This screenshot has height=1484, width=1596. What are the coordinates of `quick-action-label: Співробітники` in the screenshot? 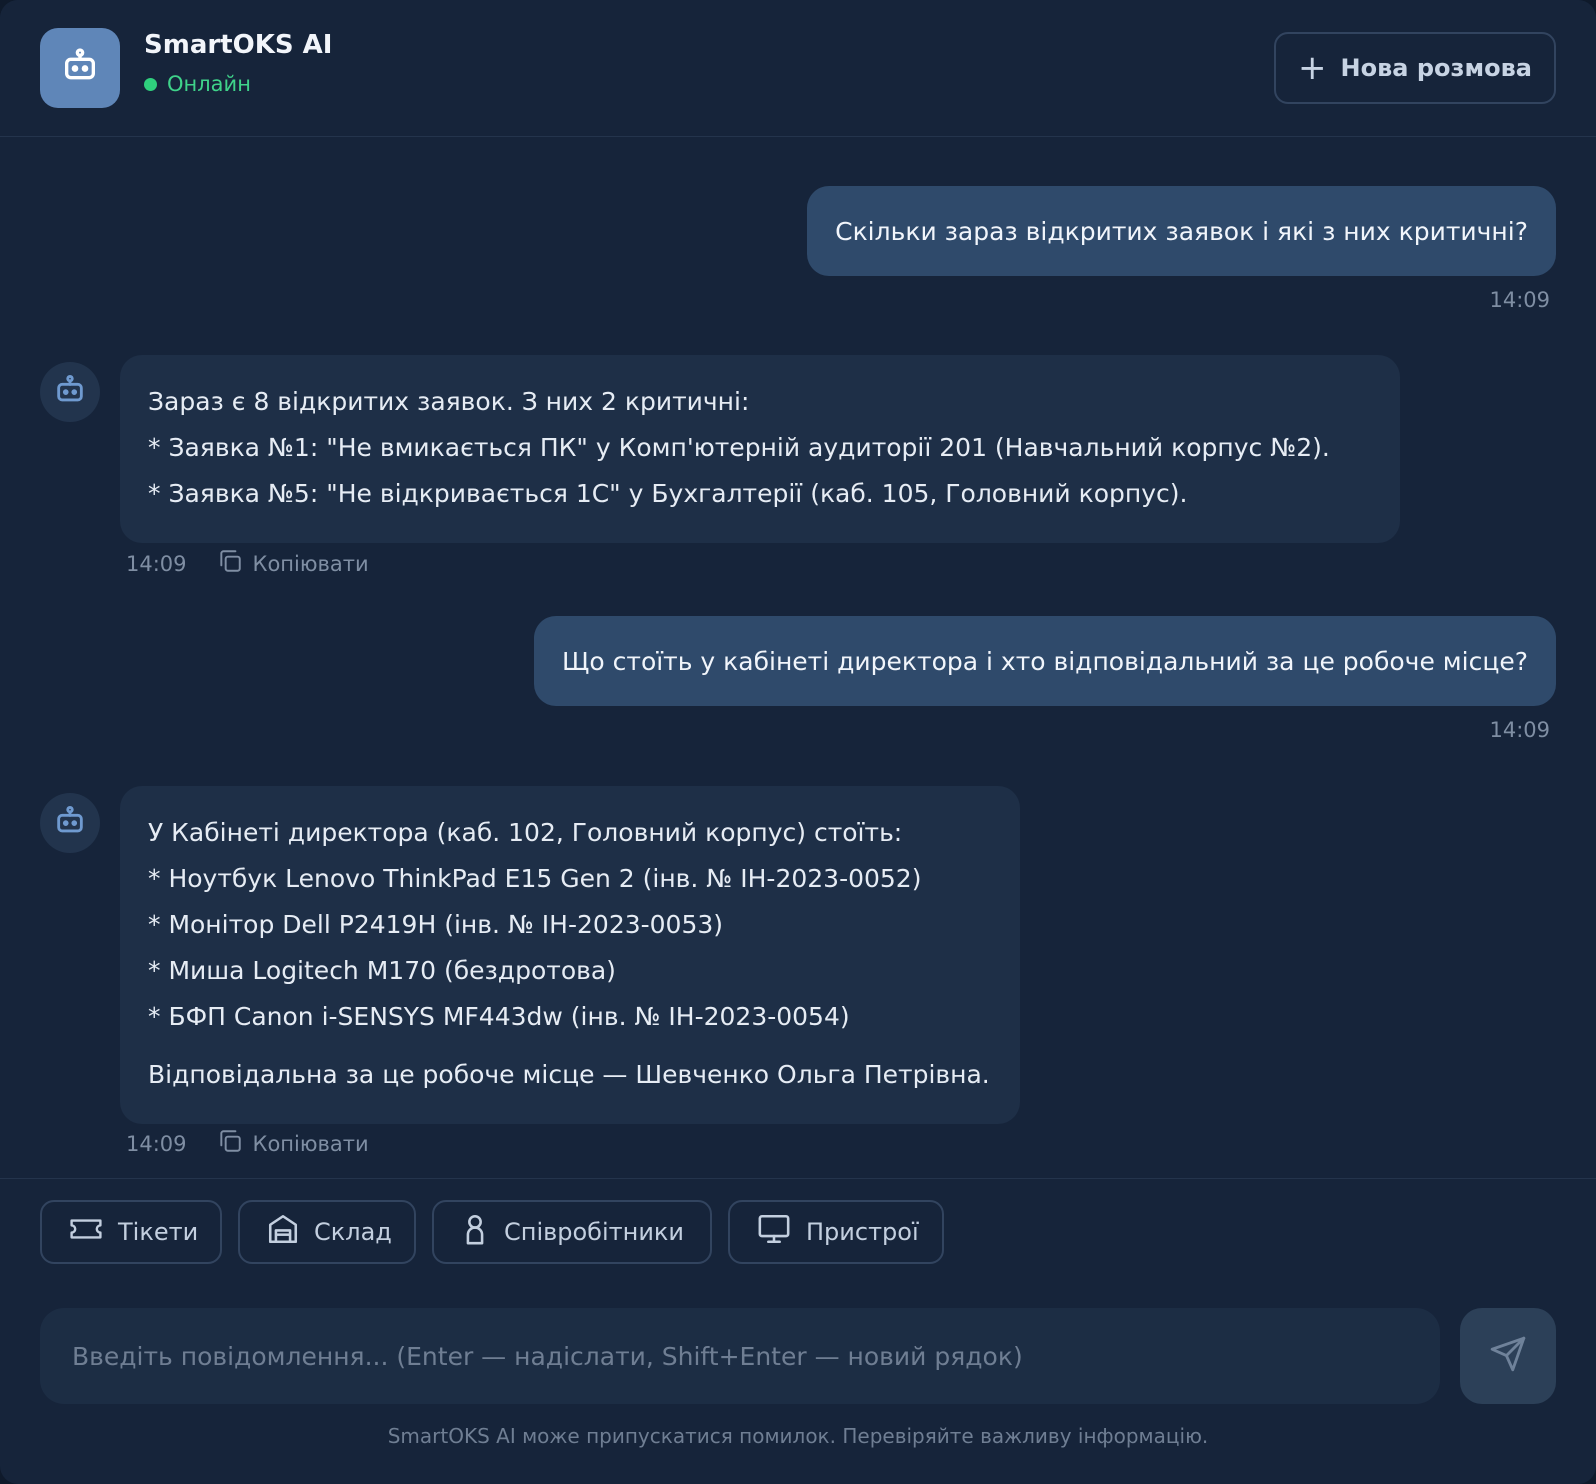 It's located at (594, 1232).